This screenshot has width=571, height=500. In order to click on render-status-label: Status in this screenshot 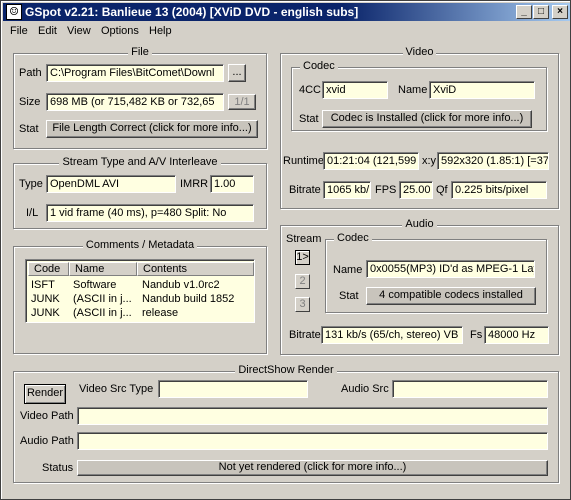, I will do `click(58, 468)`.